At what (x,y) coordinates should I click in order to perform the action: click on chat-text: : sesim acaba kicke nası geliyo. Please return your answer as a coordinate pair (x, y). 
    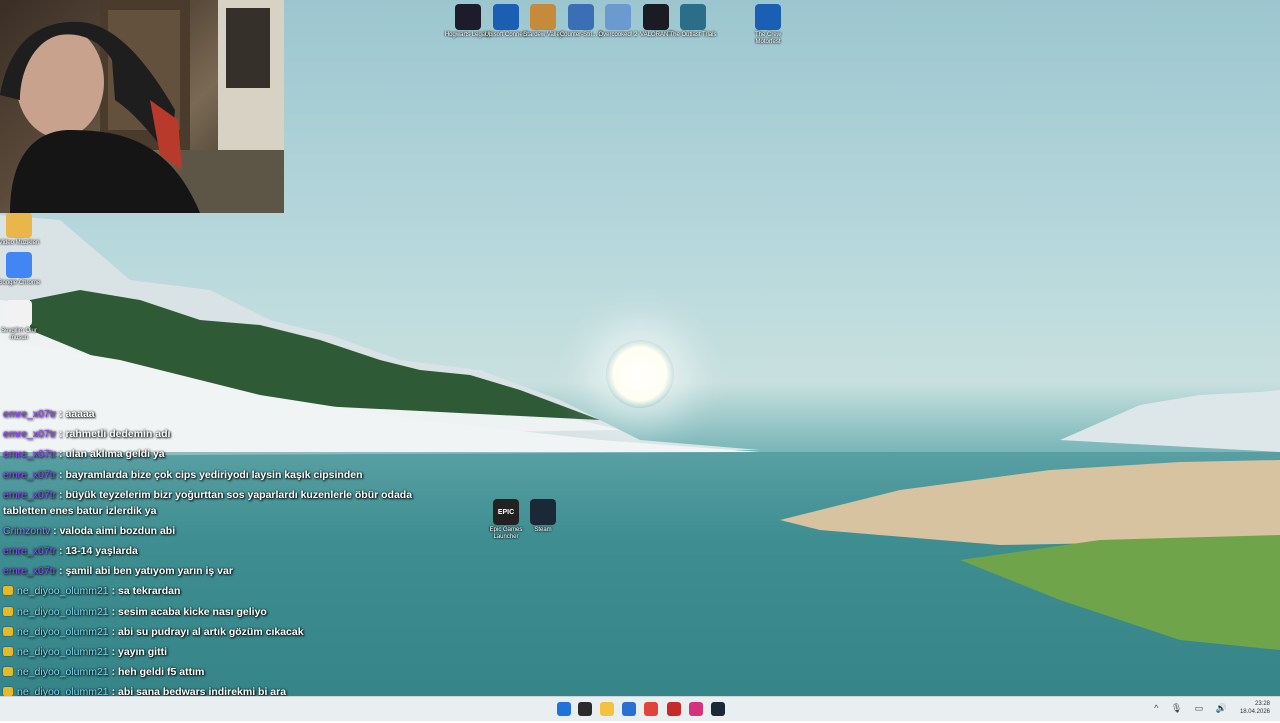
    Looking at the image, I should click on (187, 611).